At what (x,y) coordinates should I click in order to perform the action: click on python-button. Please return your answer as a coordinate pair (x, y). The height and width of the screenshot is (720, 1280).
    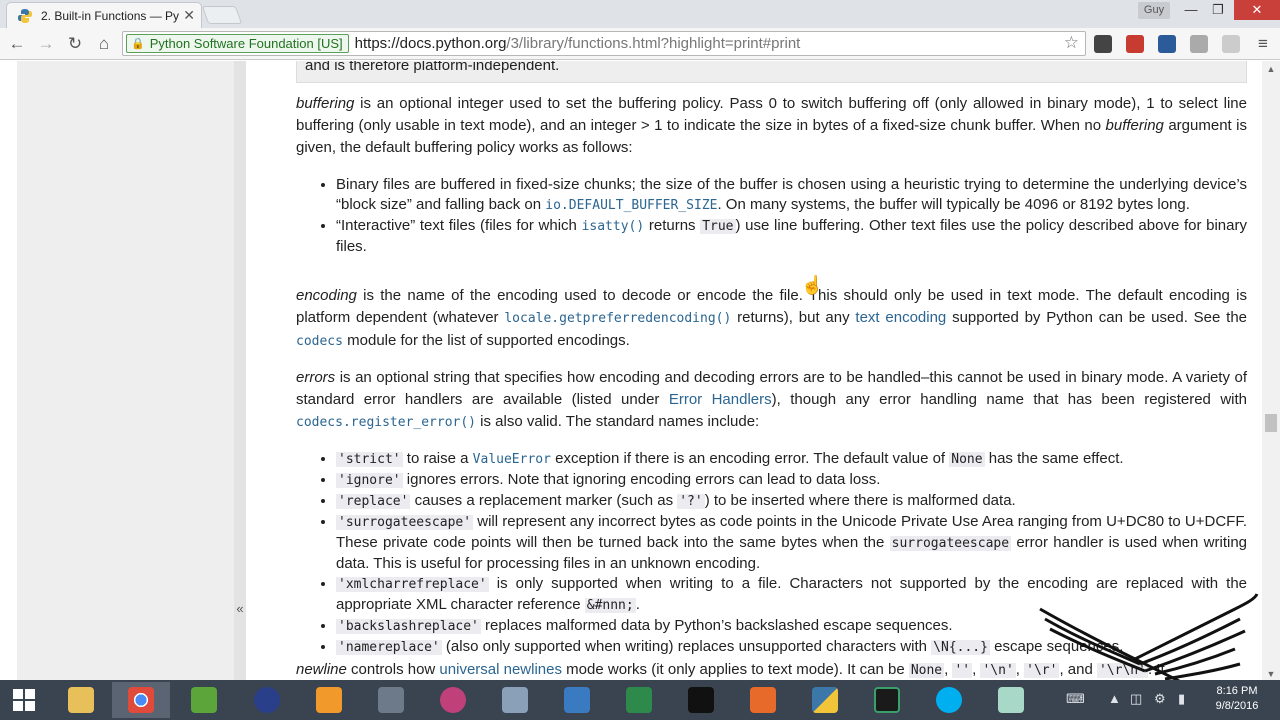
    Looking at the image, I should click on (825, 700).